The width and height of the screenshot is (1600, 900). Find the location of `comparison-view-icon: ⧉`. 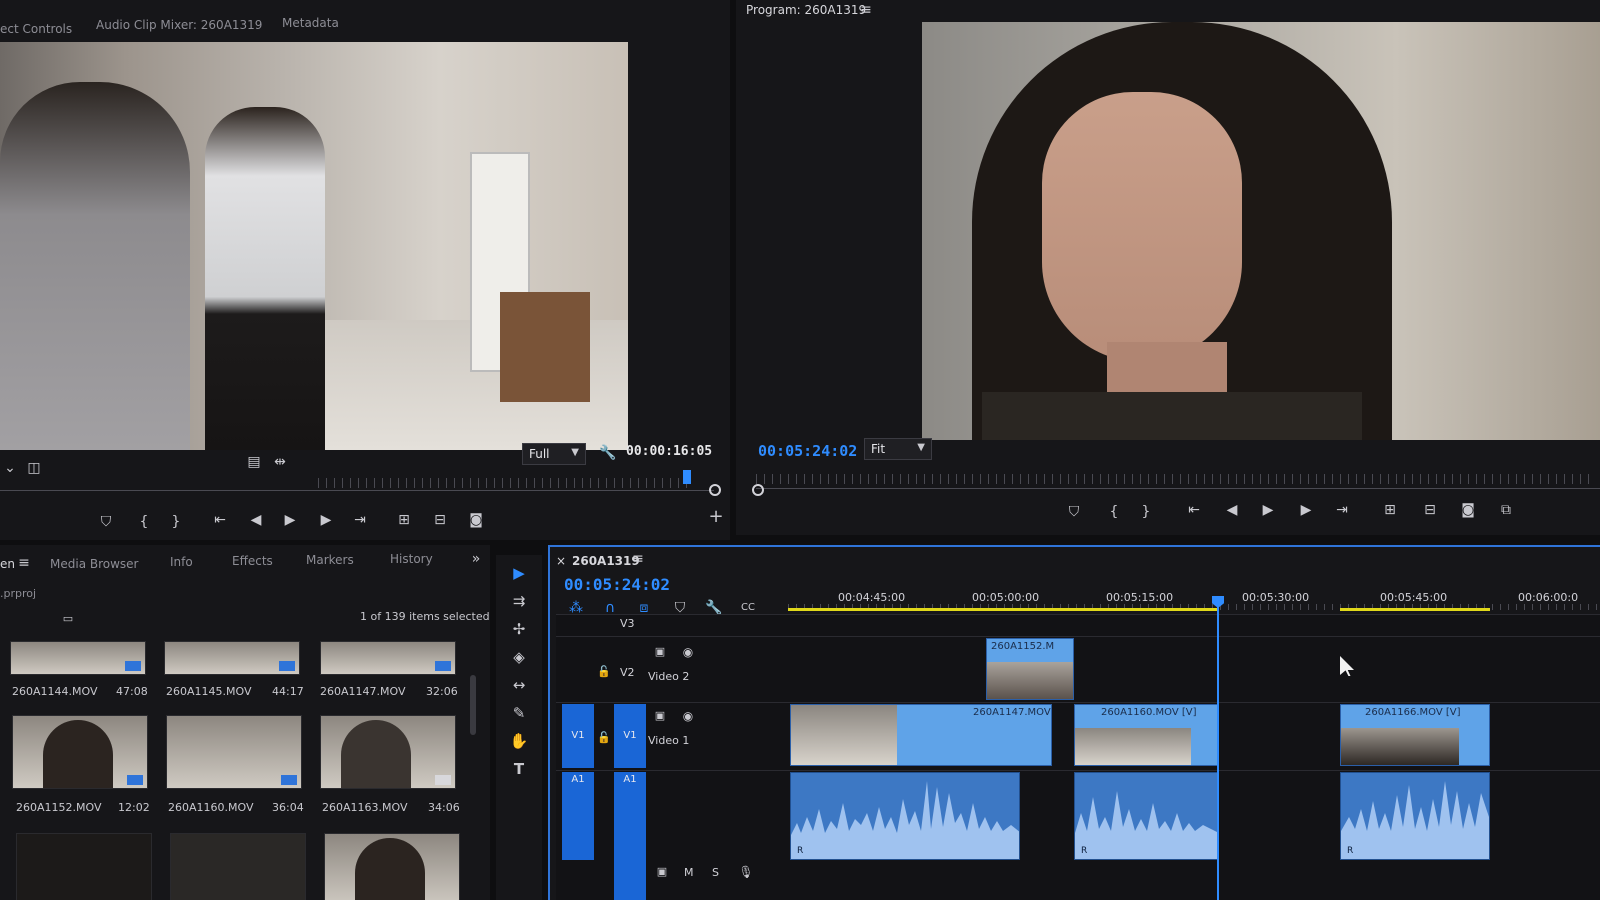

comparison-view-icon: ⧉ is located at coordinates (1506, 510).